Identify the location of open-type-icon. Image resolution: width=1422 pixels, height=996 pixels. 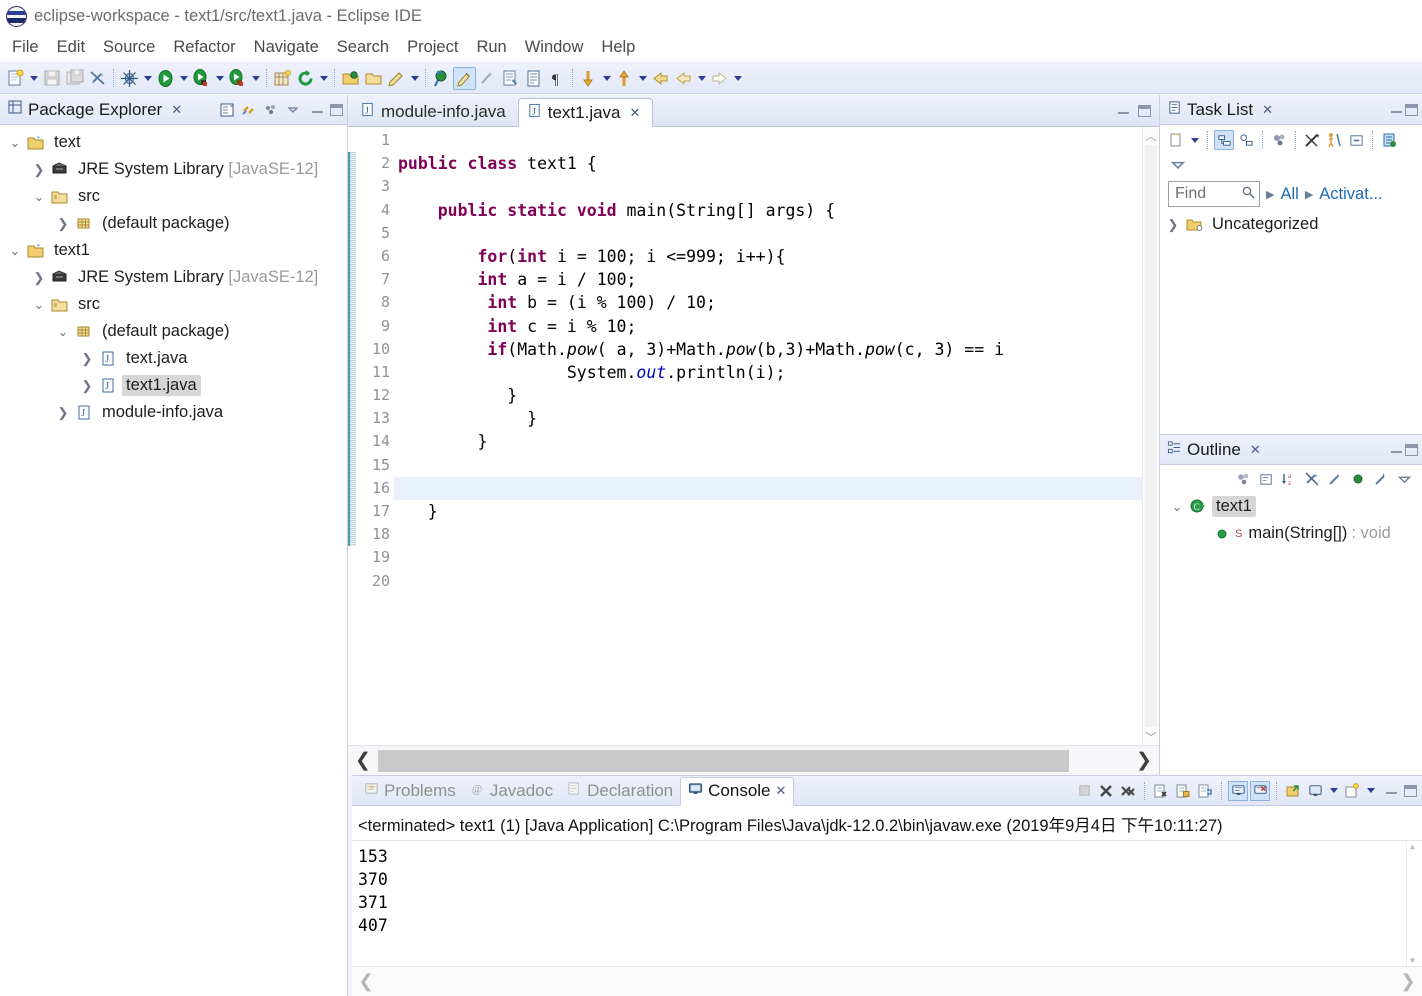
(350, 78).